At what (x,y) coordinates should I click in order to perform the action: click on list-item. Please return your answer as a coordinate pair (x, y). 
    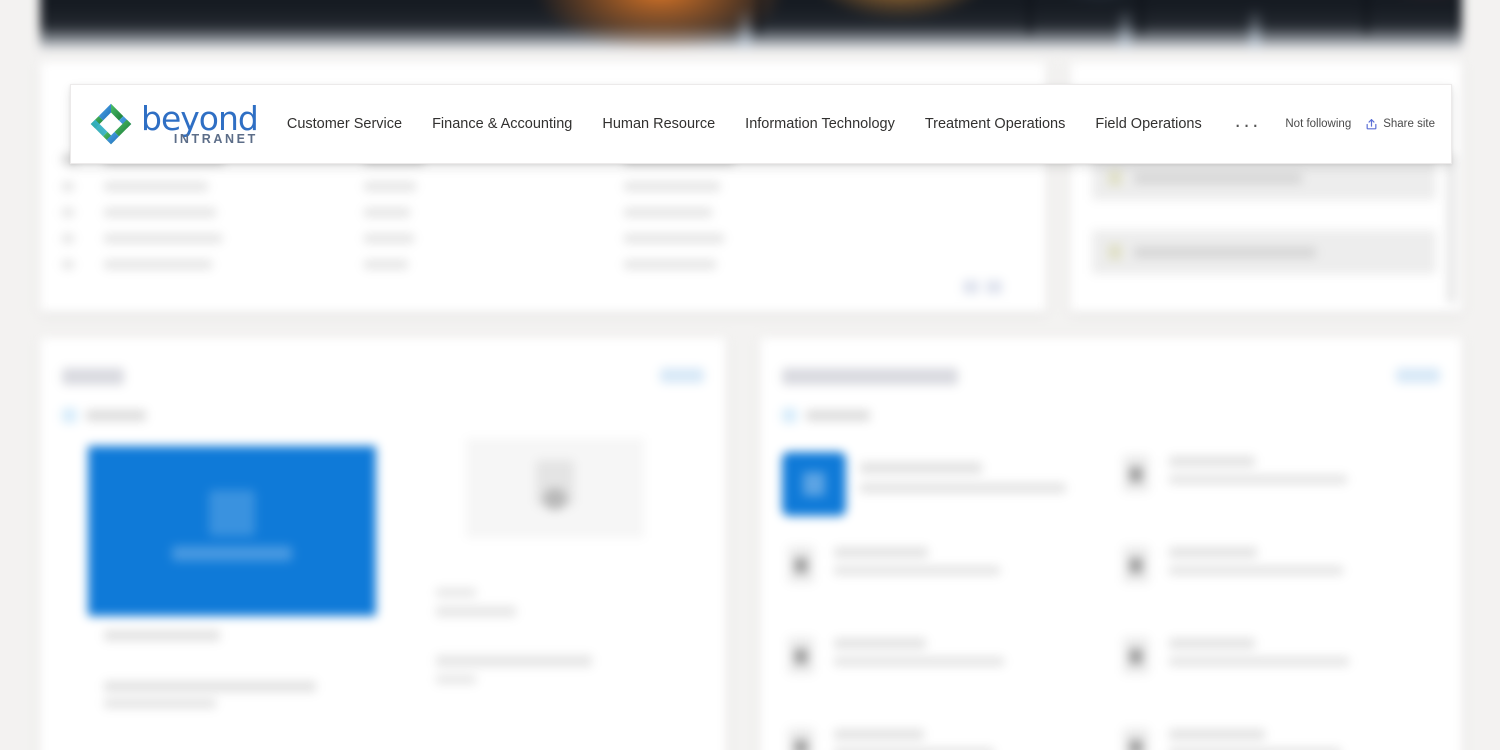
    Looking at the image, I should click on (1264, 252).